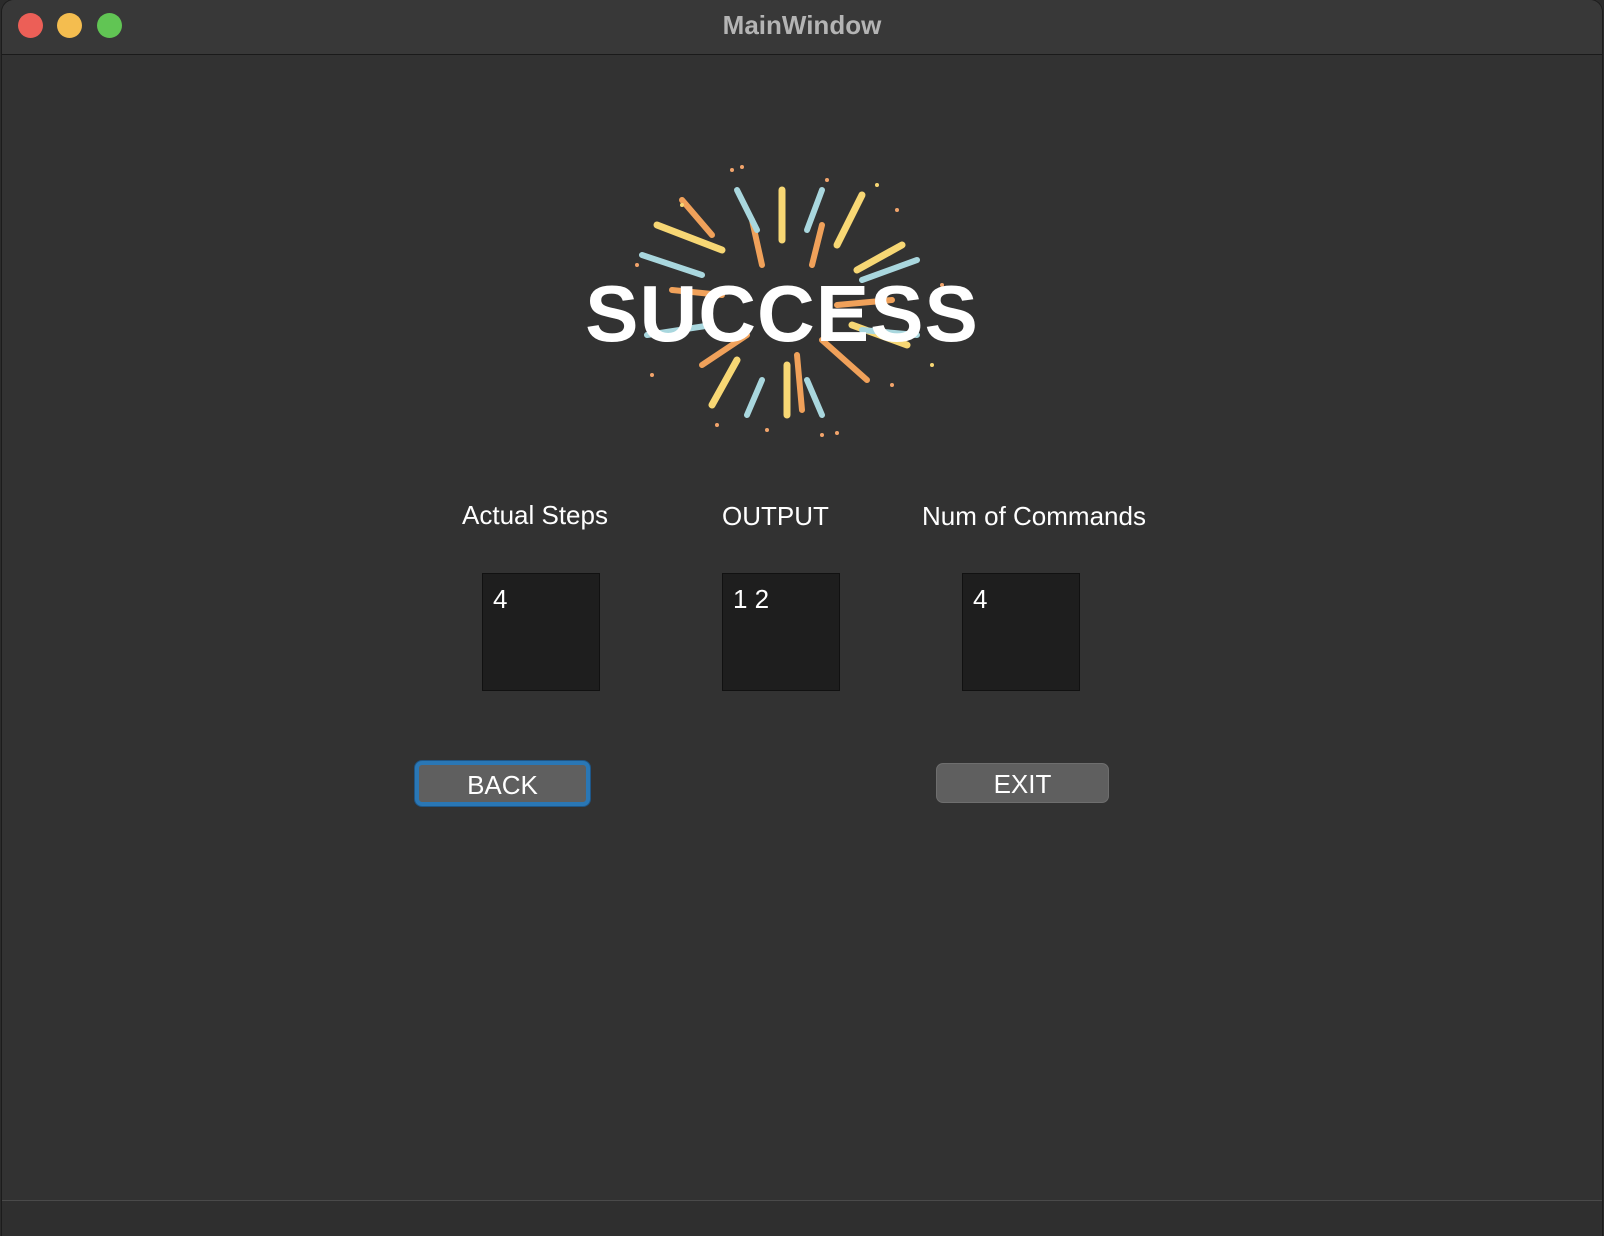  Describe the element at coordinates (535, 515) in the screenshot. I see `actual-steps-label: Actual Steps` at that location.